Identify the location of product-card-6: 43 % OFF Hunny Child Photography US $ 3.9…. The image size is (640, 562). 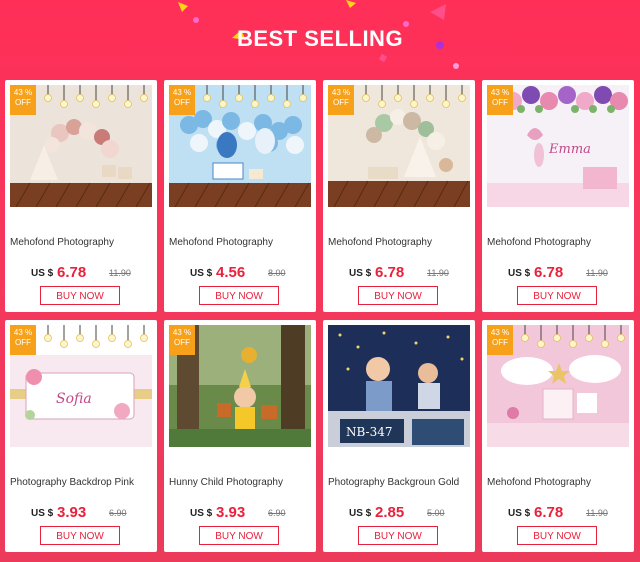
(240, 436).